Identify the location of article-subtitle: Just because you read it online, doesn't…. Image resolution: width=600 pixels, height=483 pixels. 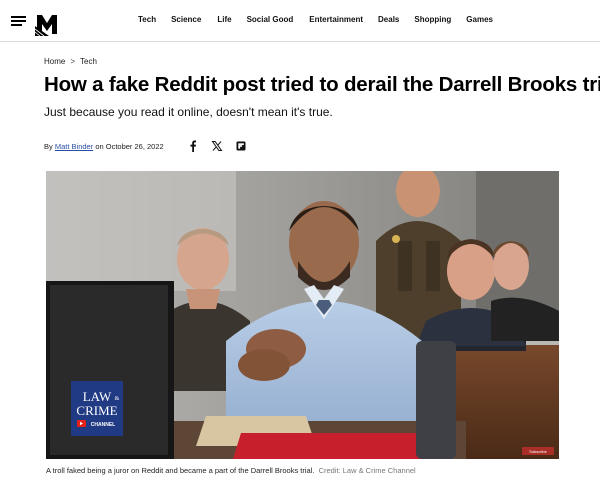
(188, 112).